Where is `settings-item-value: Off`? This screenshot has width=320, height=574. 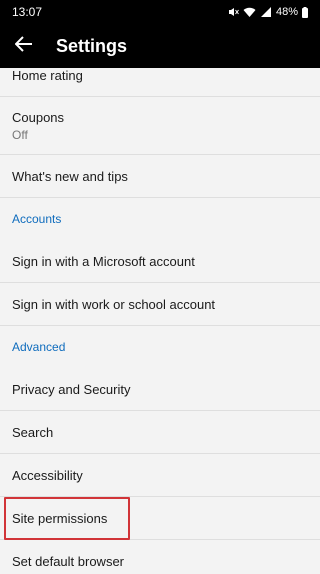
settings-item-value: Off is located at coordinates (20, 134).